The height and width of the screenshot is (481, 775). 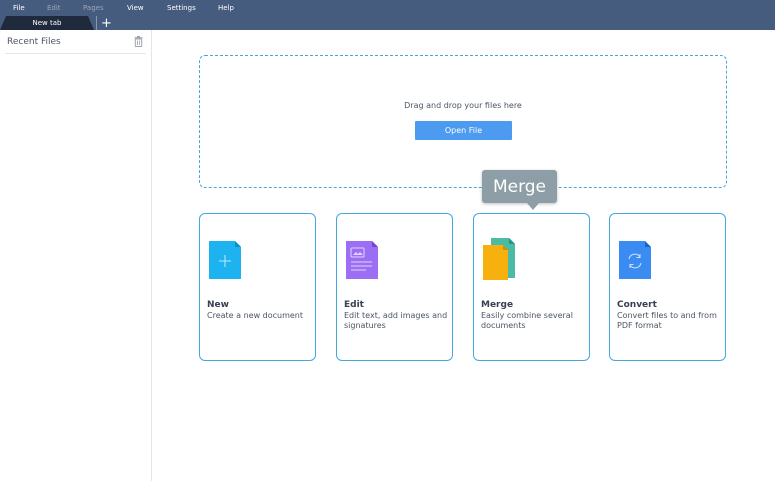 What do you see at coordinates (47, 23) in the screenshot?
I see `tab-new: New tab` at bounding box center [47, 23].